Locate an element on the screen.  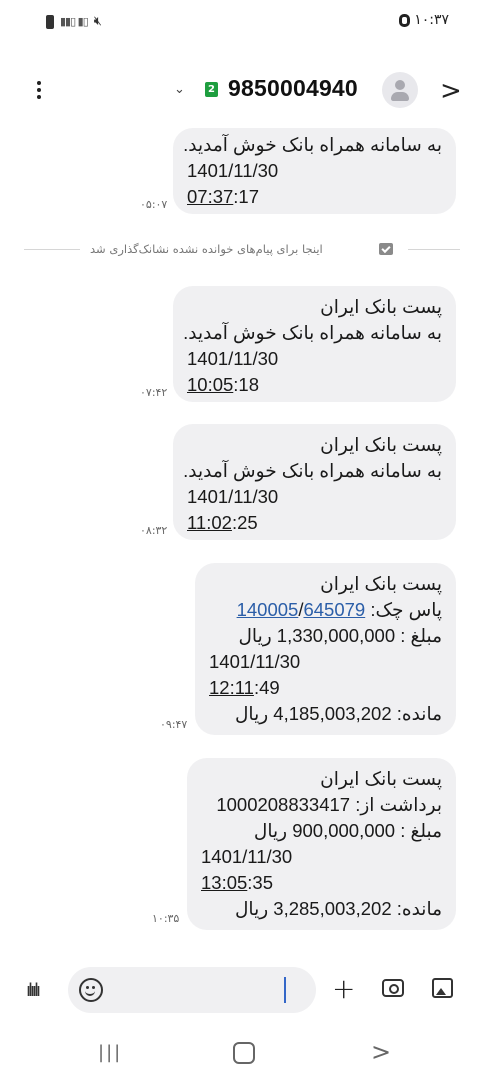
status-icons-right: ۱۰:۳۷ is located at coordinates (424, 20).